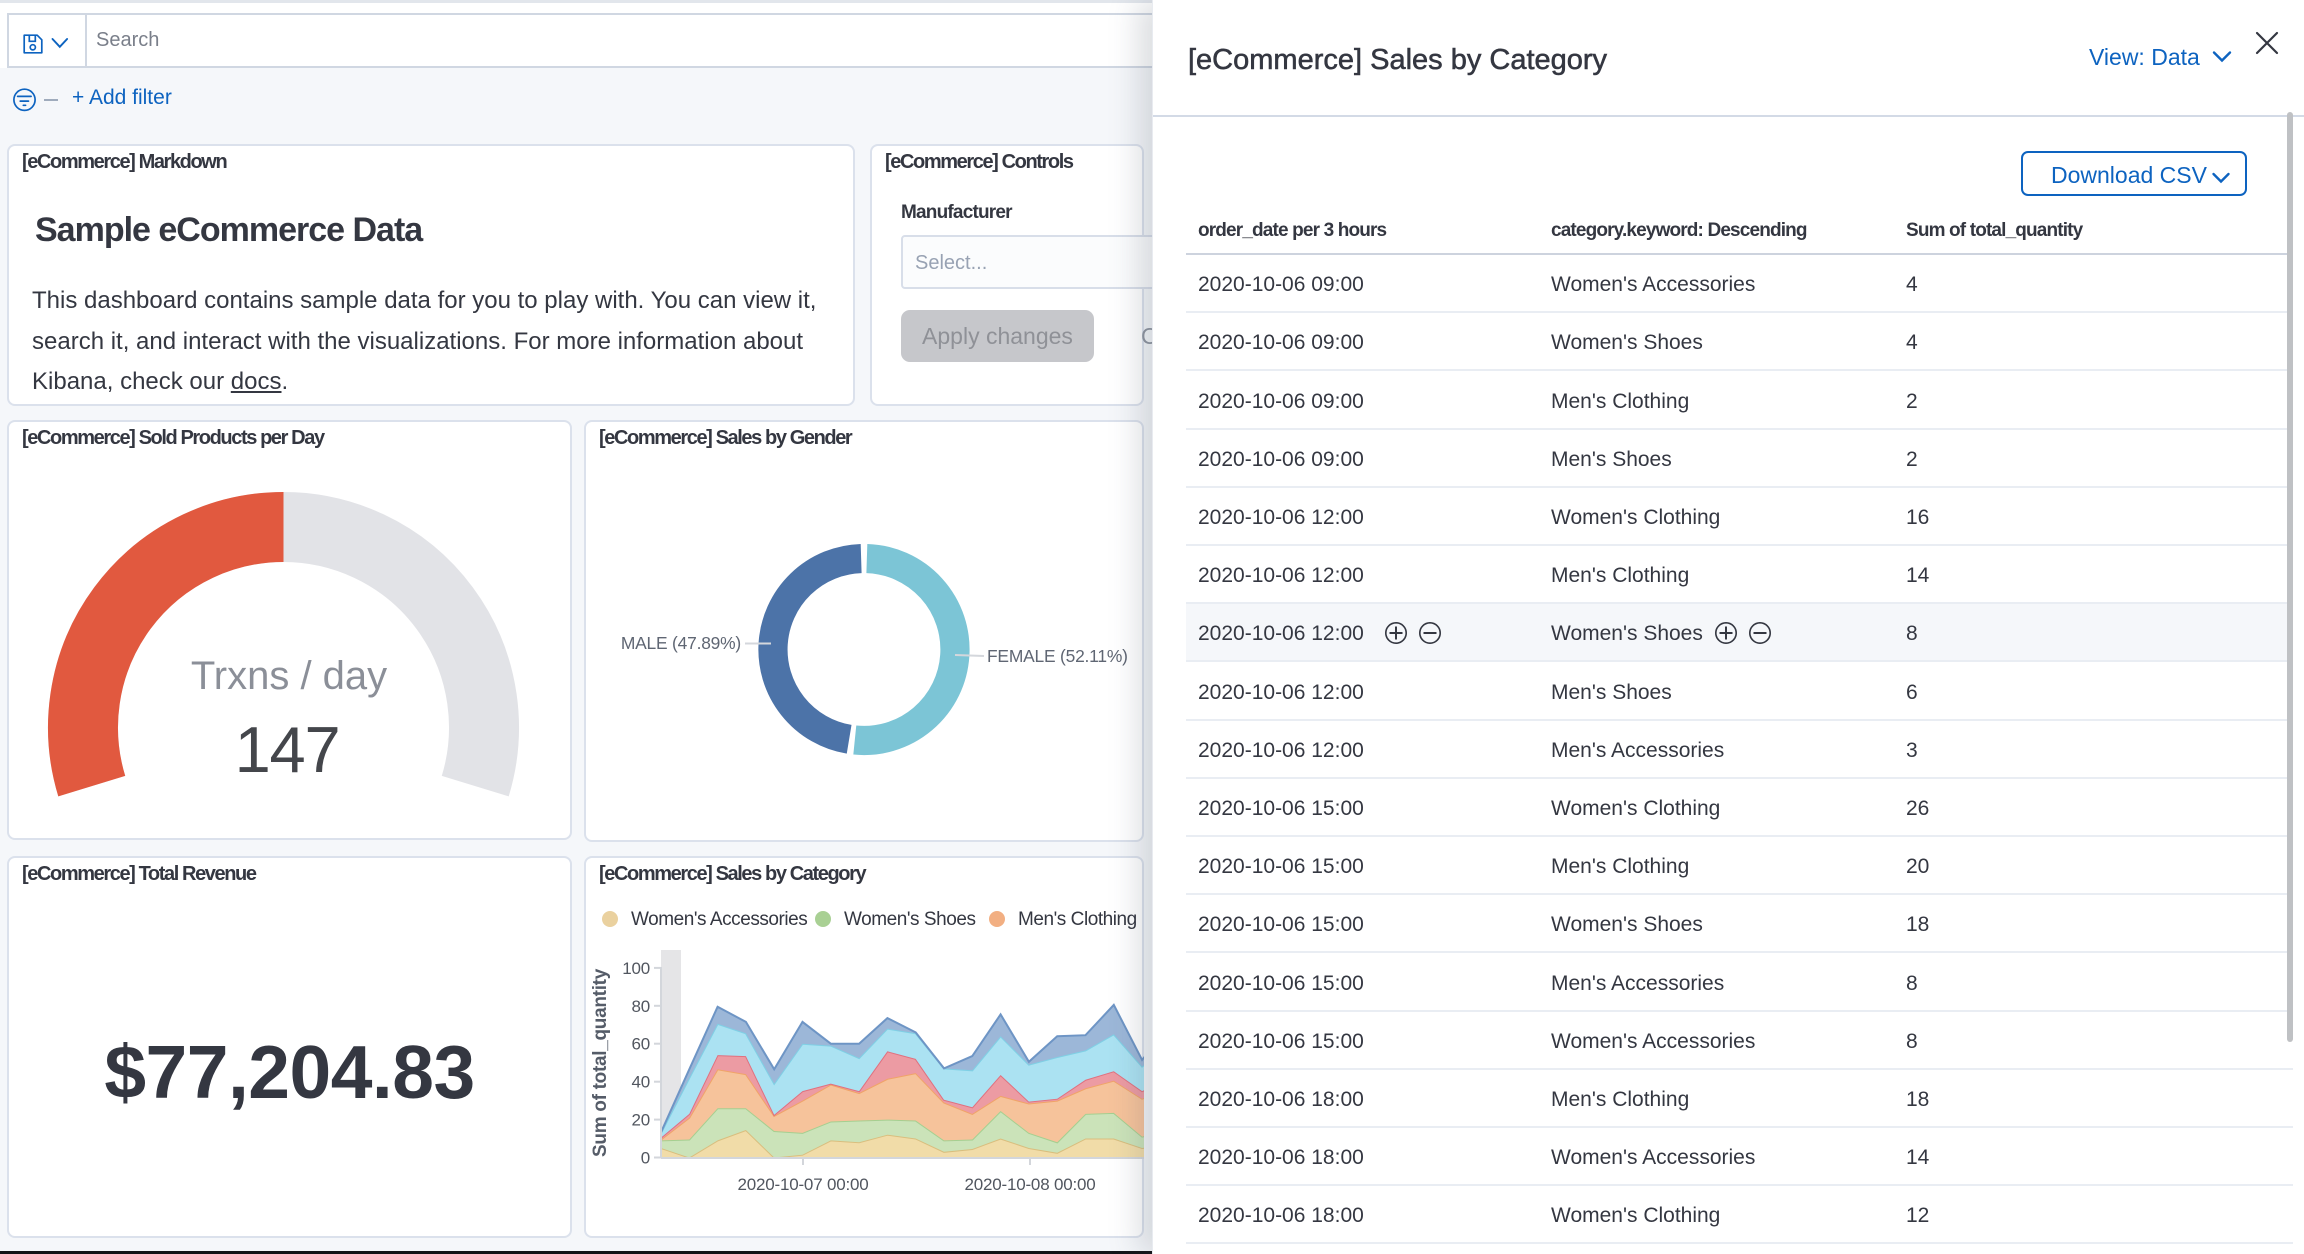 This screenshot has width=2304, height=1254. I want to click on svg-text: 0, so click(645, 1158).